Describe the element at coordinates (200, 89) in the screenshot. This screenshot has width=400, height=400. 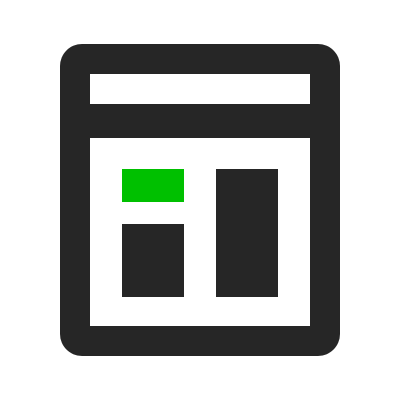
I see `header-bar` at that location.